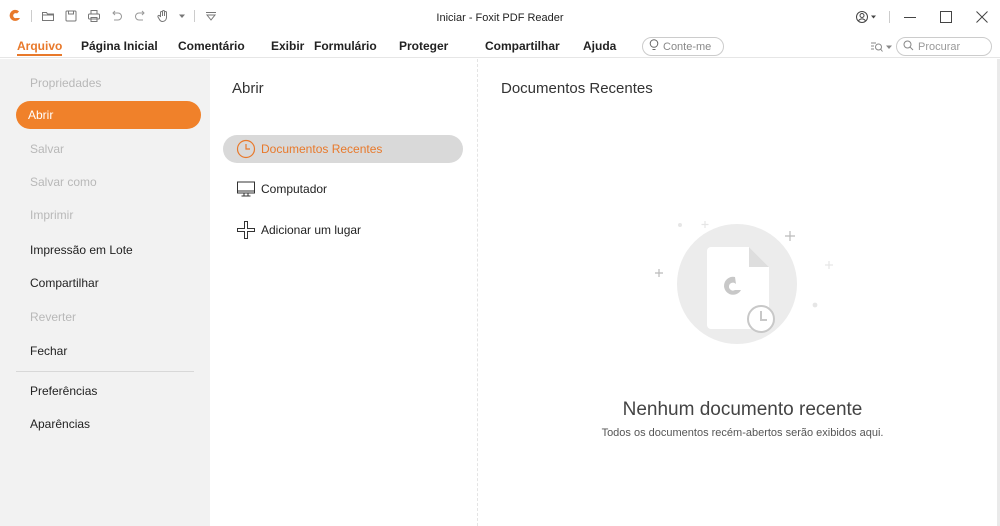 The image size is (1000, 526). I want to click on add-place-icon, so click(246, 230).